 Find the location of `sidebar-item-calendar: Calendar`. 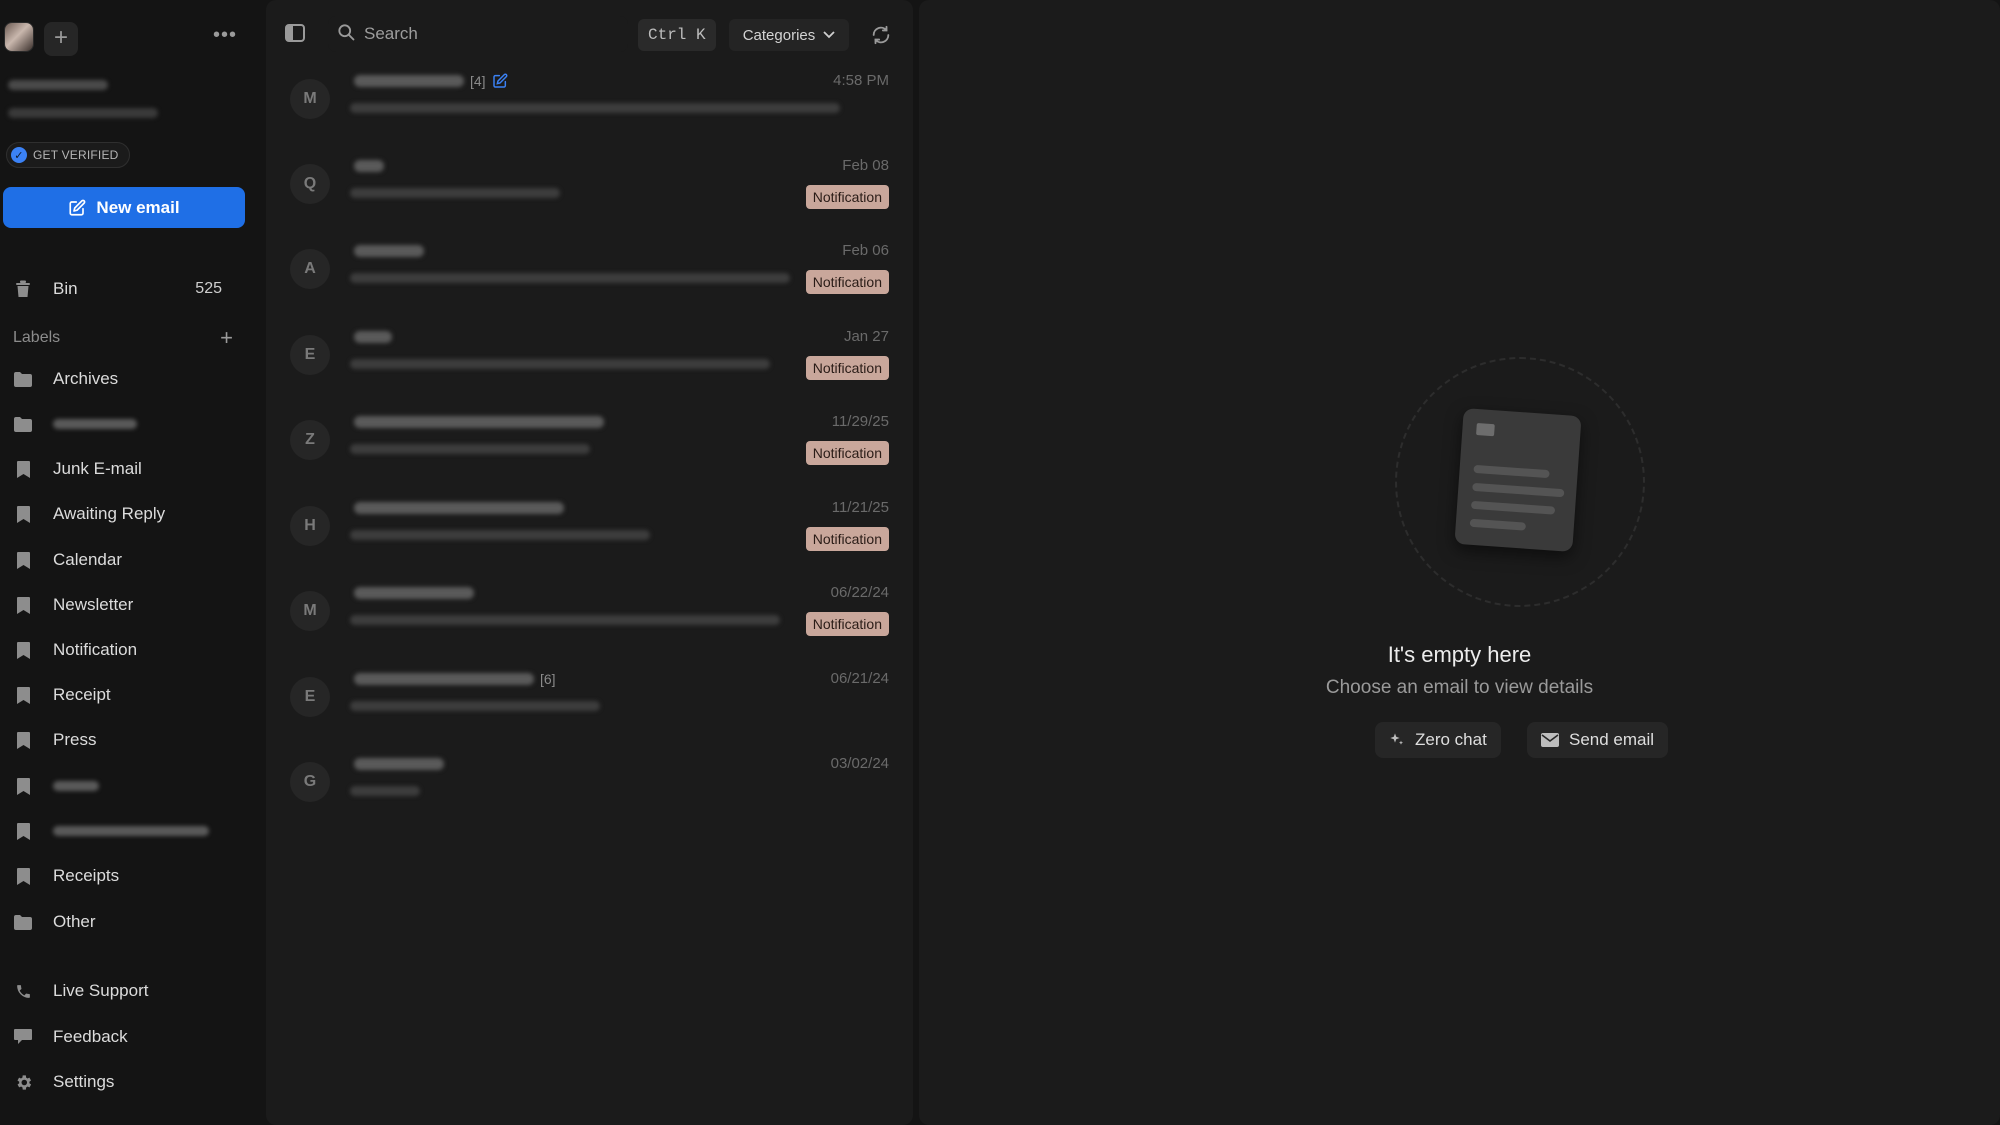

sidebar-item-calendar: Calendar is located at coordinates (120, 560).